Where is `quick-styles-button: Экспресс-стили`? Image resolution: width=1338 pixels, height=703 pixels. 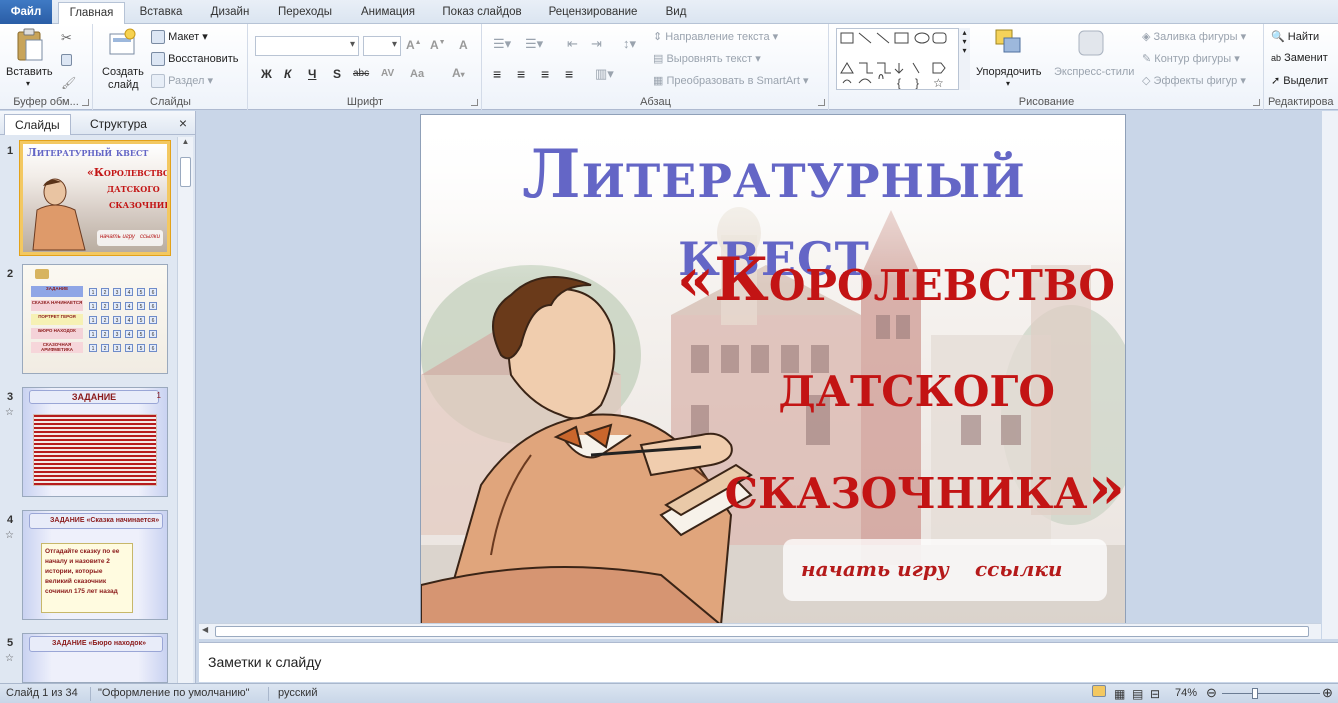 quick-styles-button: Экспресс-стили is located at coordinates (1093, 58).